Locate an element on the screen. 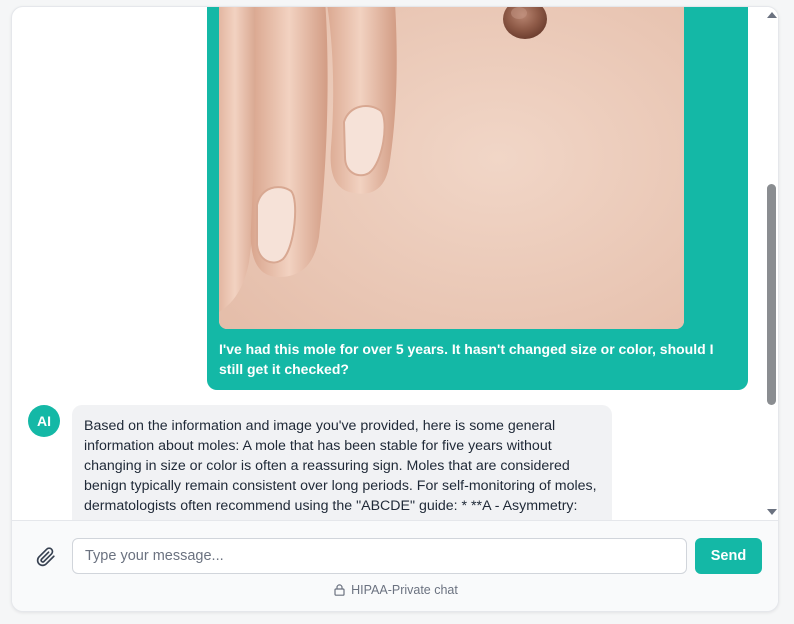  message-composer: Send HIPAA-Private chat is located at coordinates (395, 565).